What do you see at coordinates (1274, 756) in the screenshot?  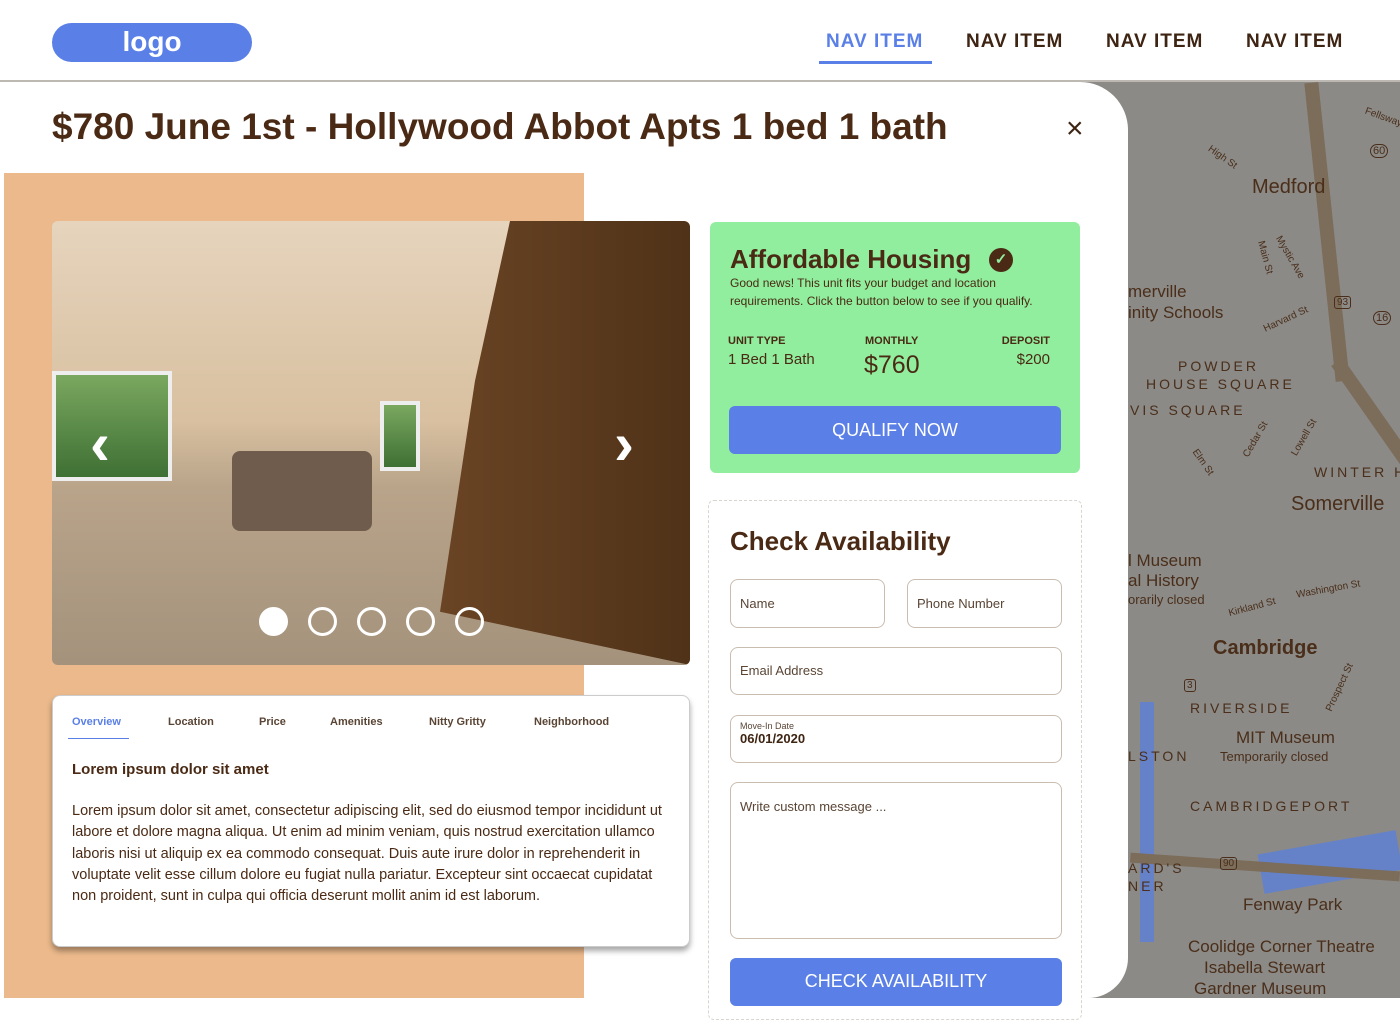 I see `map-label: Temporarily closed` at bounding box center [1274, 756].